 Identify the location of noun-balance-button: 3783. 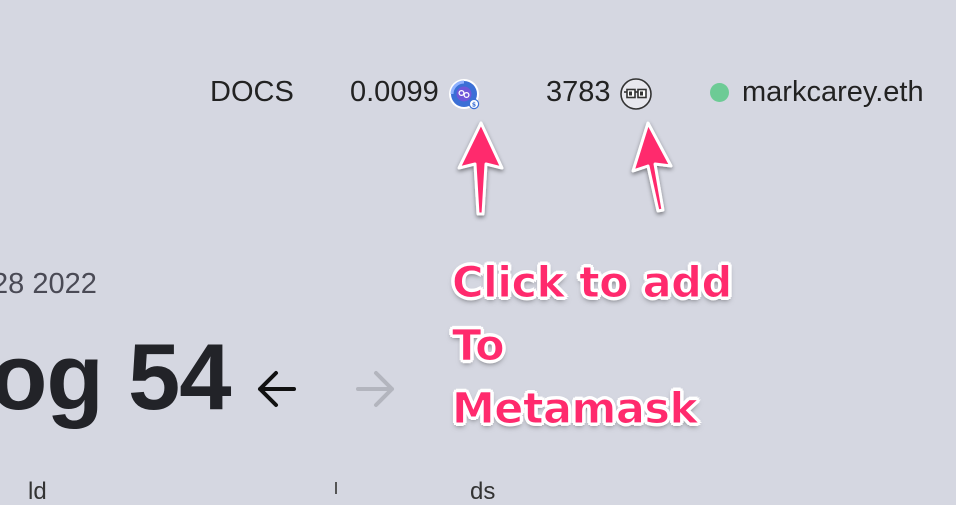
(599, 92).